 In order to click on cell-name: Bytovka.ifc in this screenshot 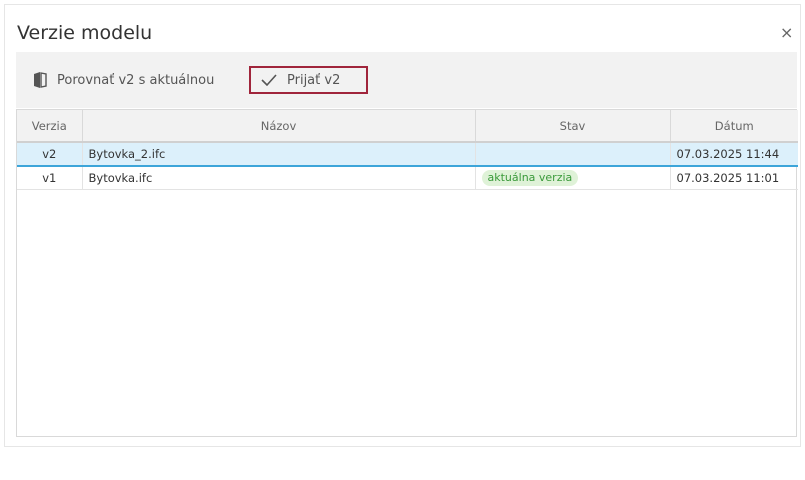, I will do `click(279, 178)`.